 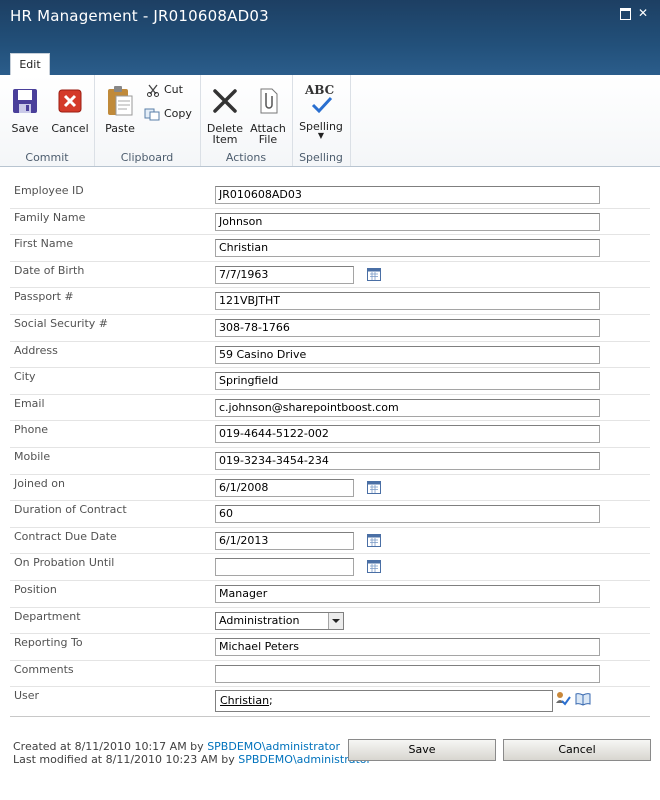 I want to click on created-by-link: SPBDEMO\administrator, so click(x=273, y=746).